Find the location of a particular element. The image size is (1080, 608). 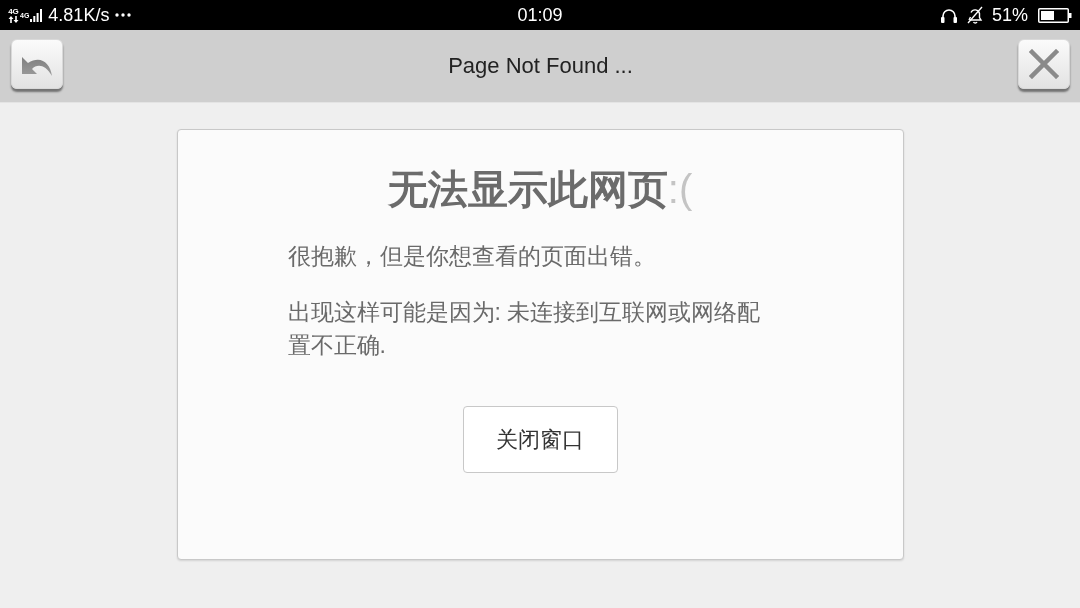

battery-percent: 51% is located at coordinates (1009, 15).